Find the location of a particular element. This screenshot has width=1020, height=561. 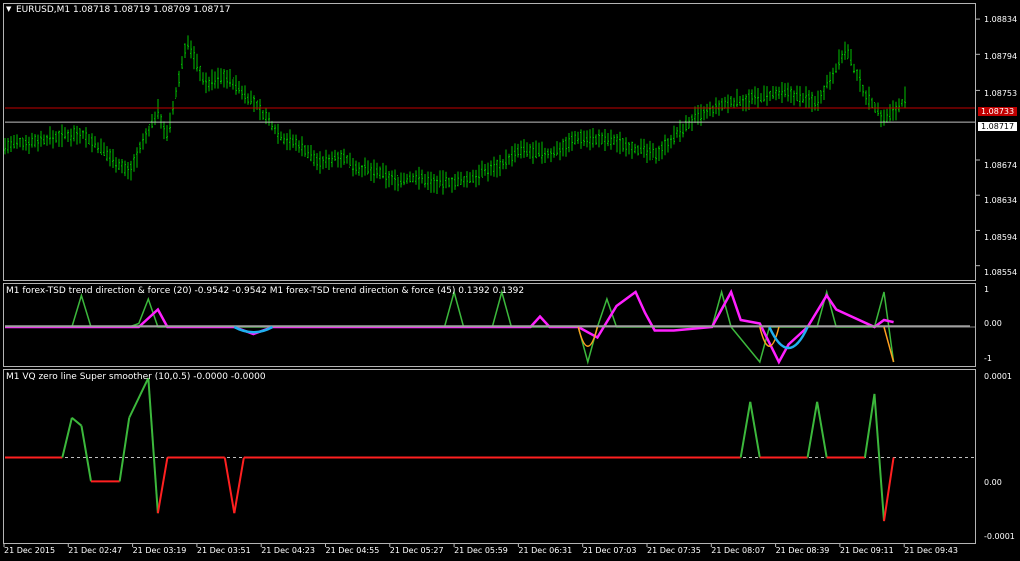

time-axis-label: 21 Dec 03:19 is located at coordinates (159, 550).